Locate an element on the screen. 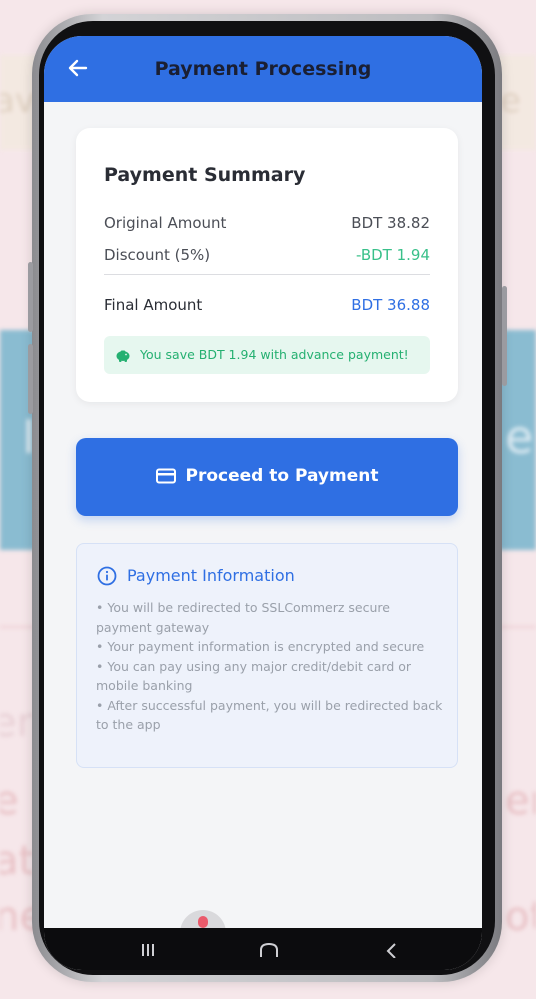  proceed-to-payment-button: Proceed to Payment is located at coordinates (267, 477).